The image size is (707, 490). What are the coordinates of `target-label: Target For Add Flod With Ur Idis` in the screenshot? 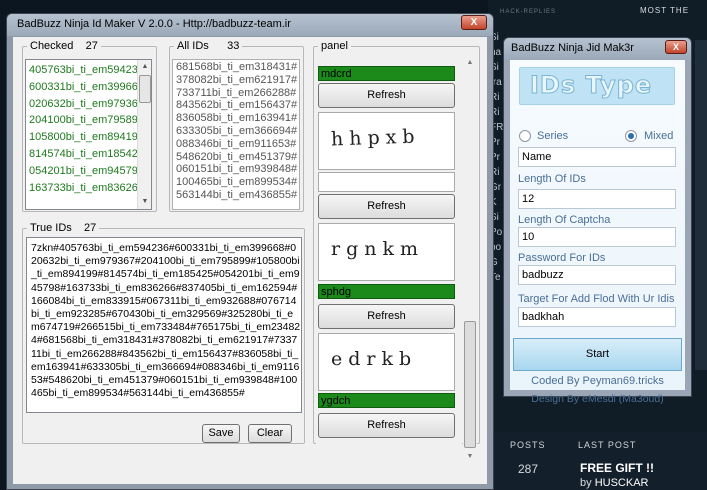 It's located at (596, 299).